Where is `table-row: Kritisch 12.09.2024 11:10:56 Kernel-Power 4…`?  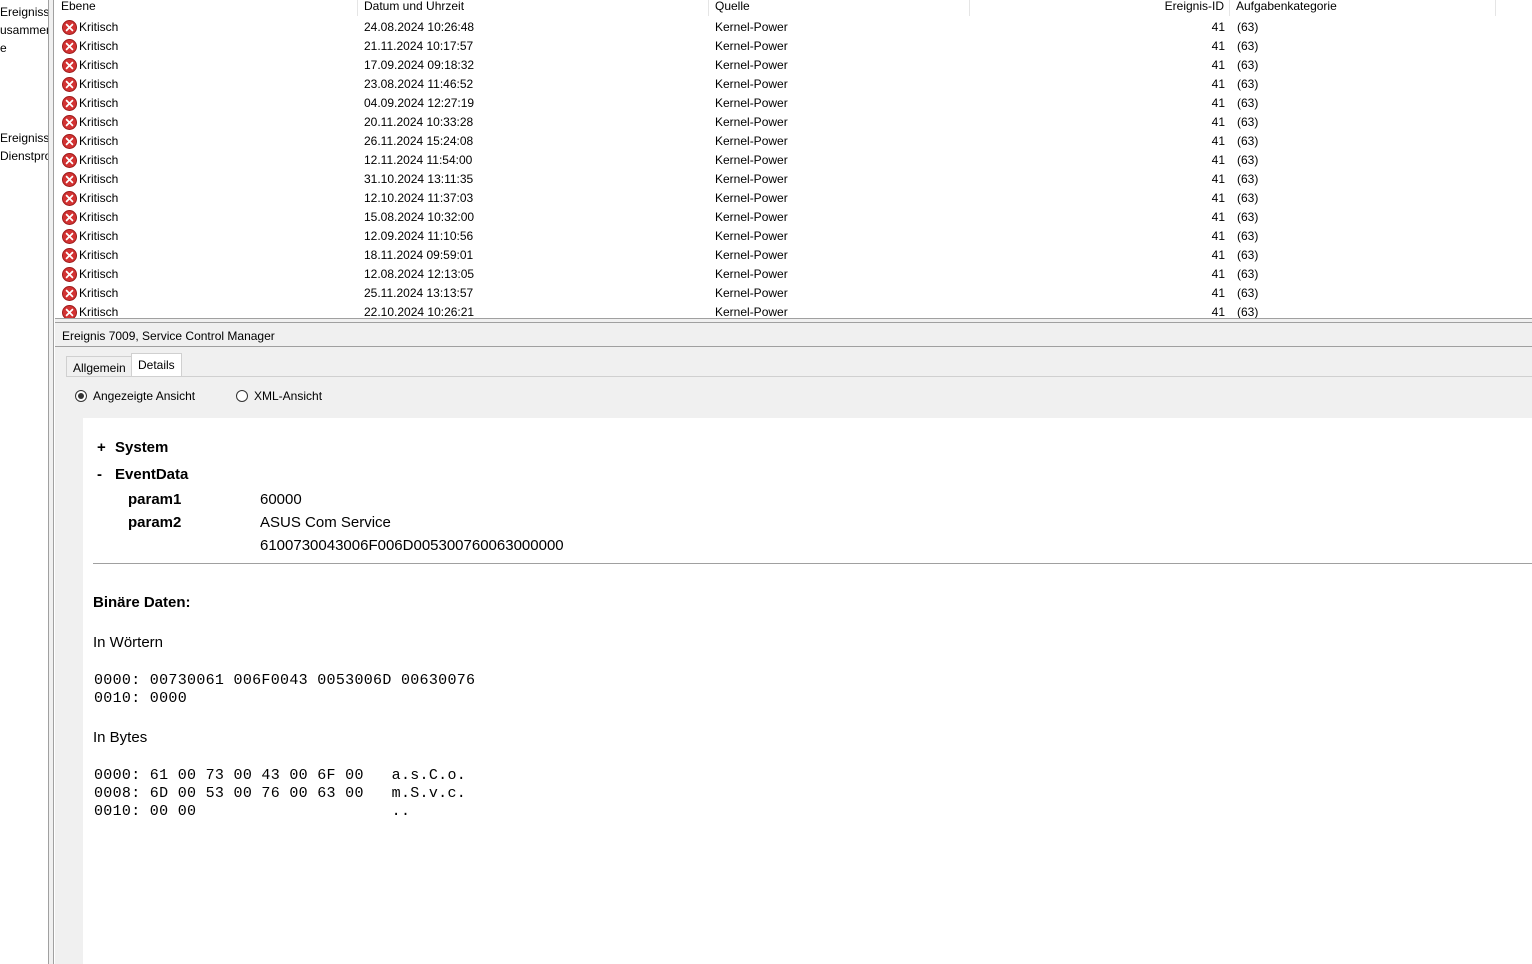 table-row: Kritisch 12.09.2024 11:10:56 Kernel-Power 4… is located at coordinates (793, 236).